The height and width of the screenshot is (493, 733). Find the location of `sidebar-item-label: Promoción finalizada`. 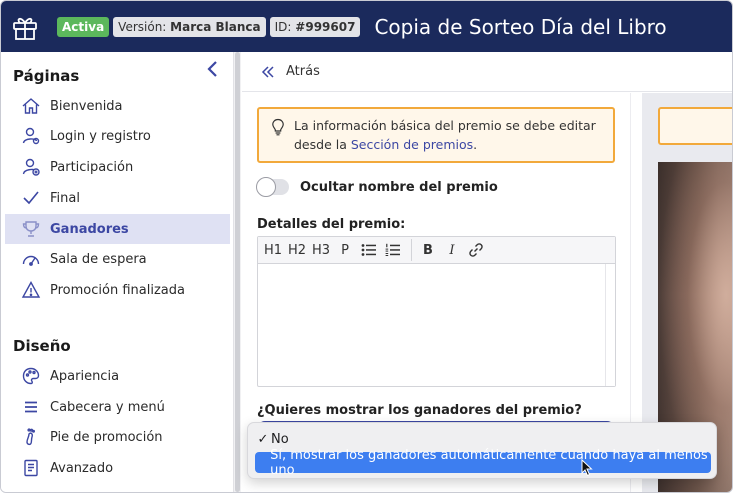

sidebar-item-label: Promoción finalizada is located at coordinates (117, 290).